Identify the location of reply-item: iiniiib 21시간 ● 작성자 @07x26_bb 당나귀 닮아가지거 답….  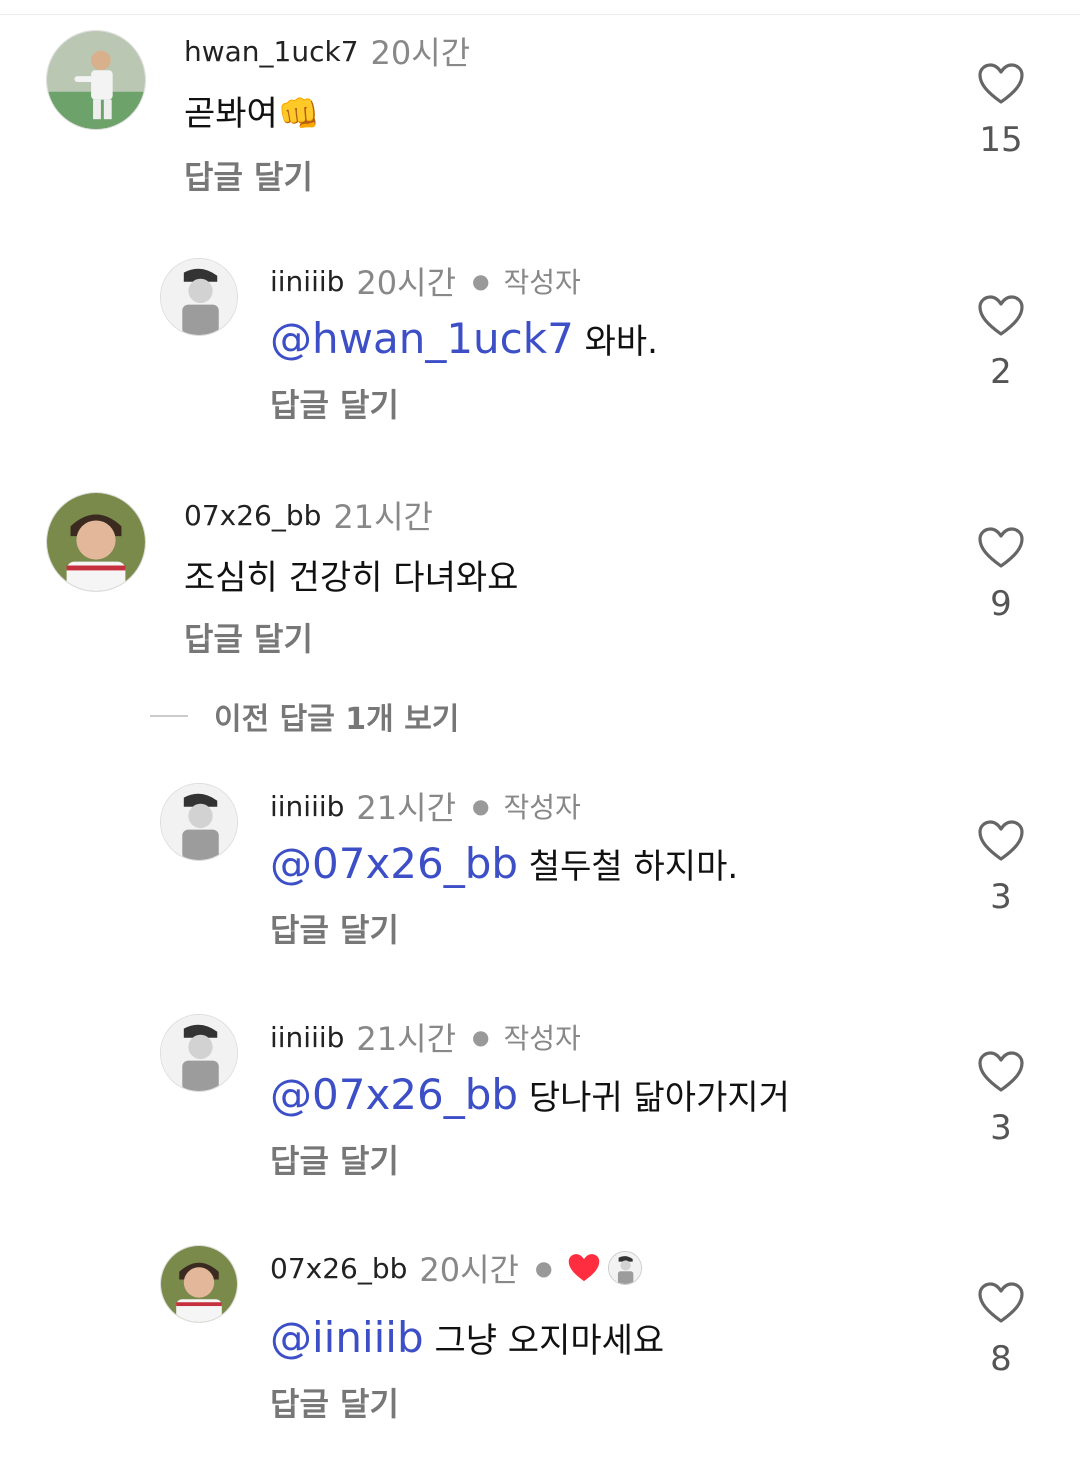
(540, 1114).